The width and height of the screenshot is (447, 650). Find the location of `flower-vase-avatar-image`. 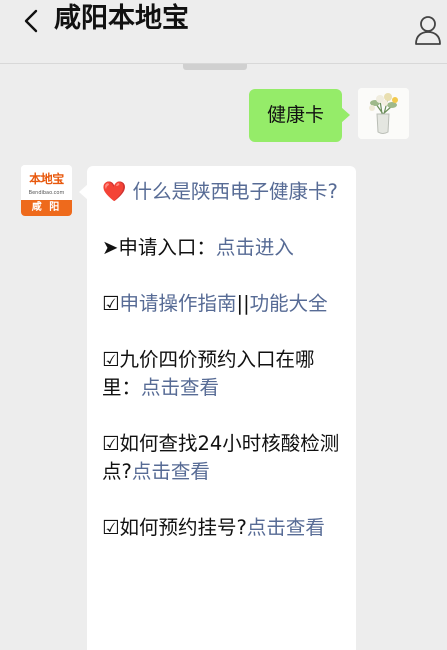

flower-vase-avatar-image is located at coordinates (383, 113).